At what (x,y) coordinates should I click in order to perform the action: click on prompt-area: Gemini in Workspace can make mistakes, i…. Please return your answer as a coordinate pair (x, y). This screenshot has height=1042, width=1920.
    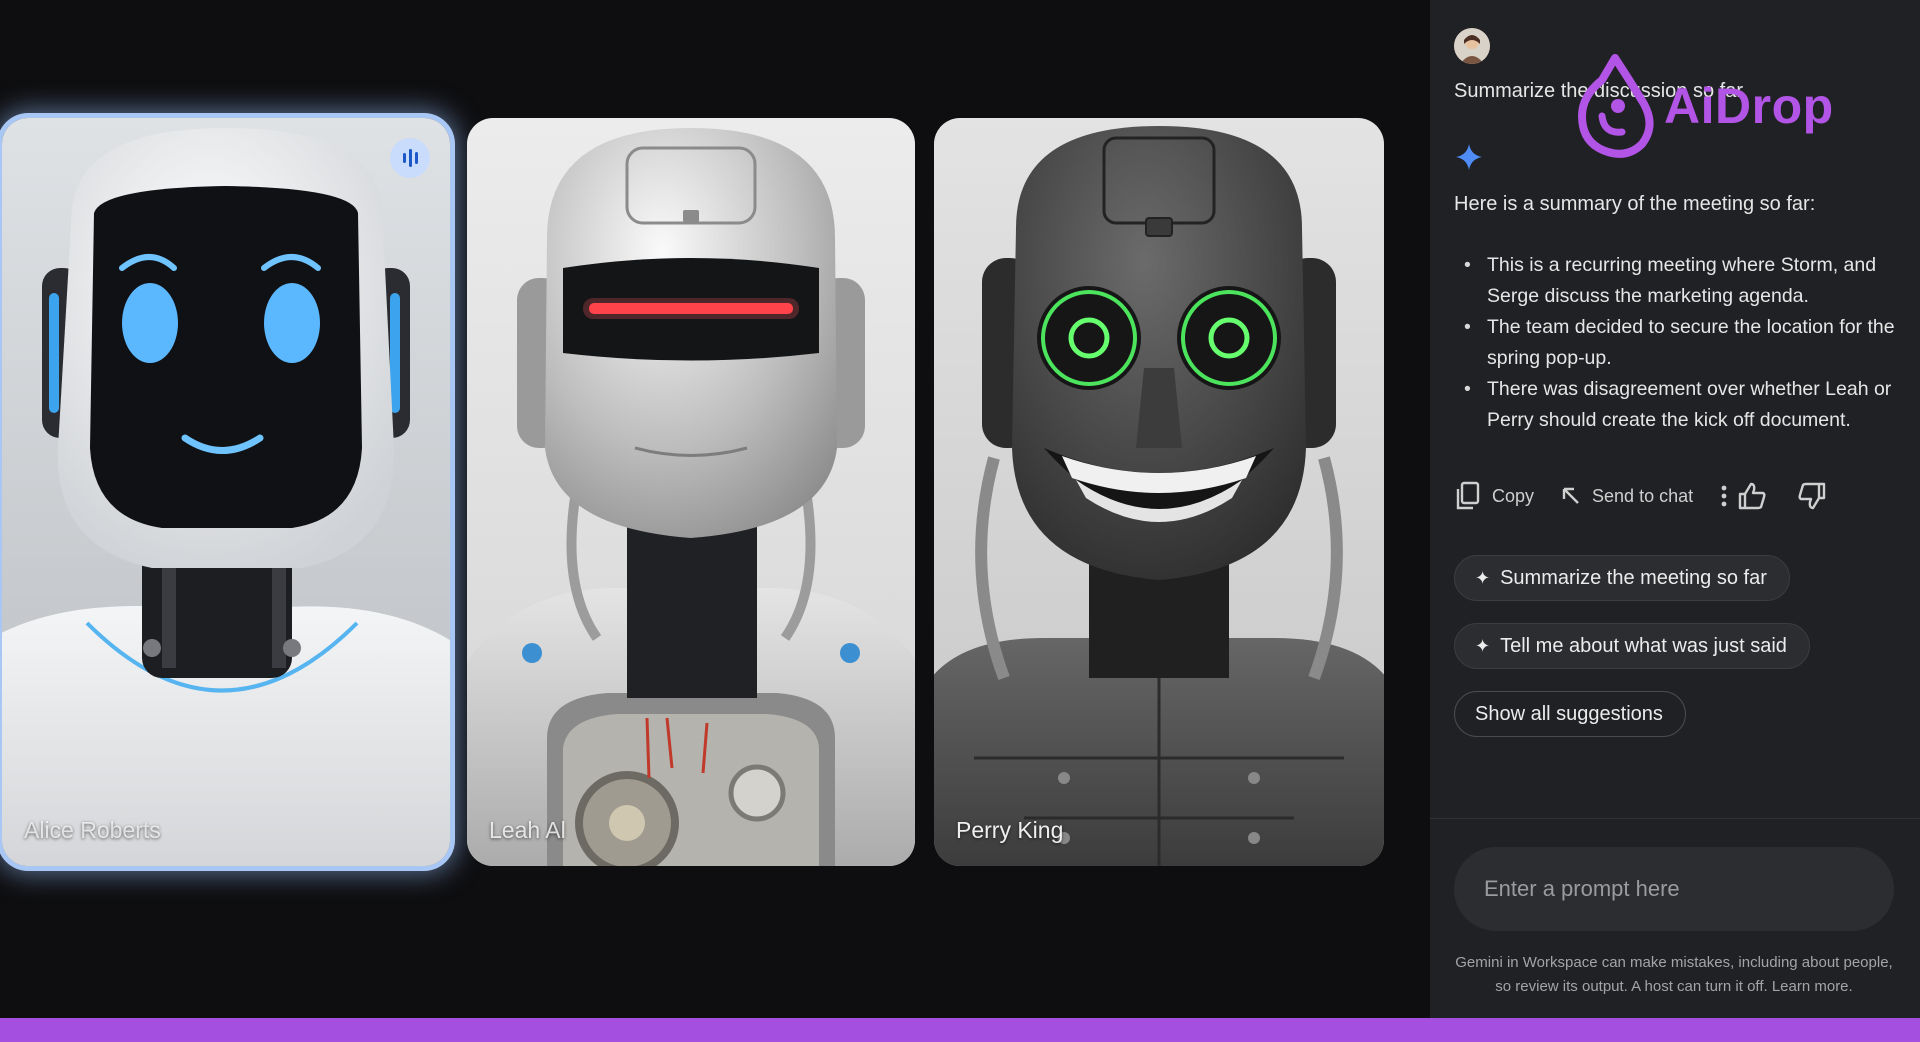
    Looking at the image, I should click on (1675, 918).